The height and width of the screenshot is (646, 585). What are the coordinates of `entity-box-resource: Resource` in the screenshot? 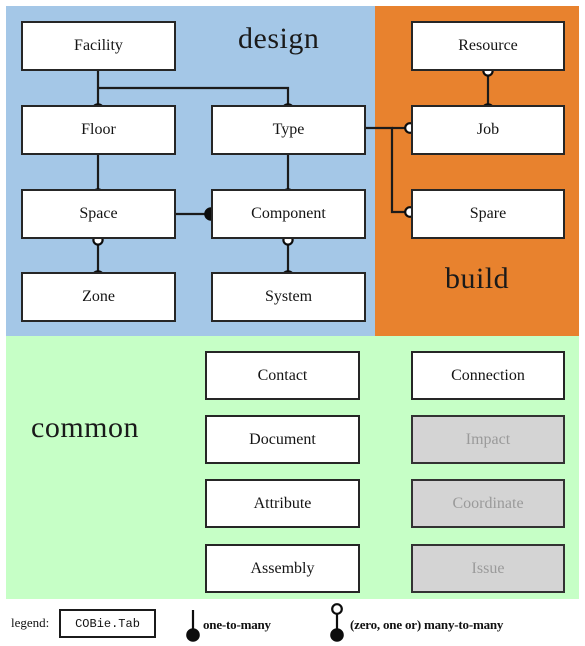 It's located at (488, 46).